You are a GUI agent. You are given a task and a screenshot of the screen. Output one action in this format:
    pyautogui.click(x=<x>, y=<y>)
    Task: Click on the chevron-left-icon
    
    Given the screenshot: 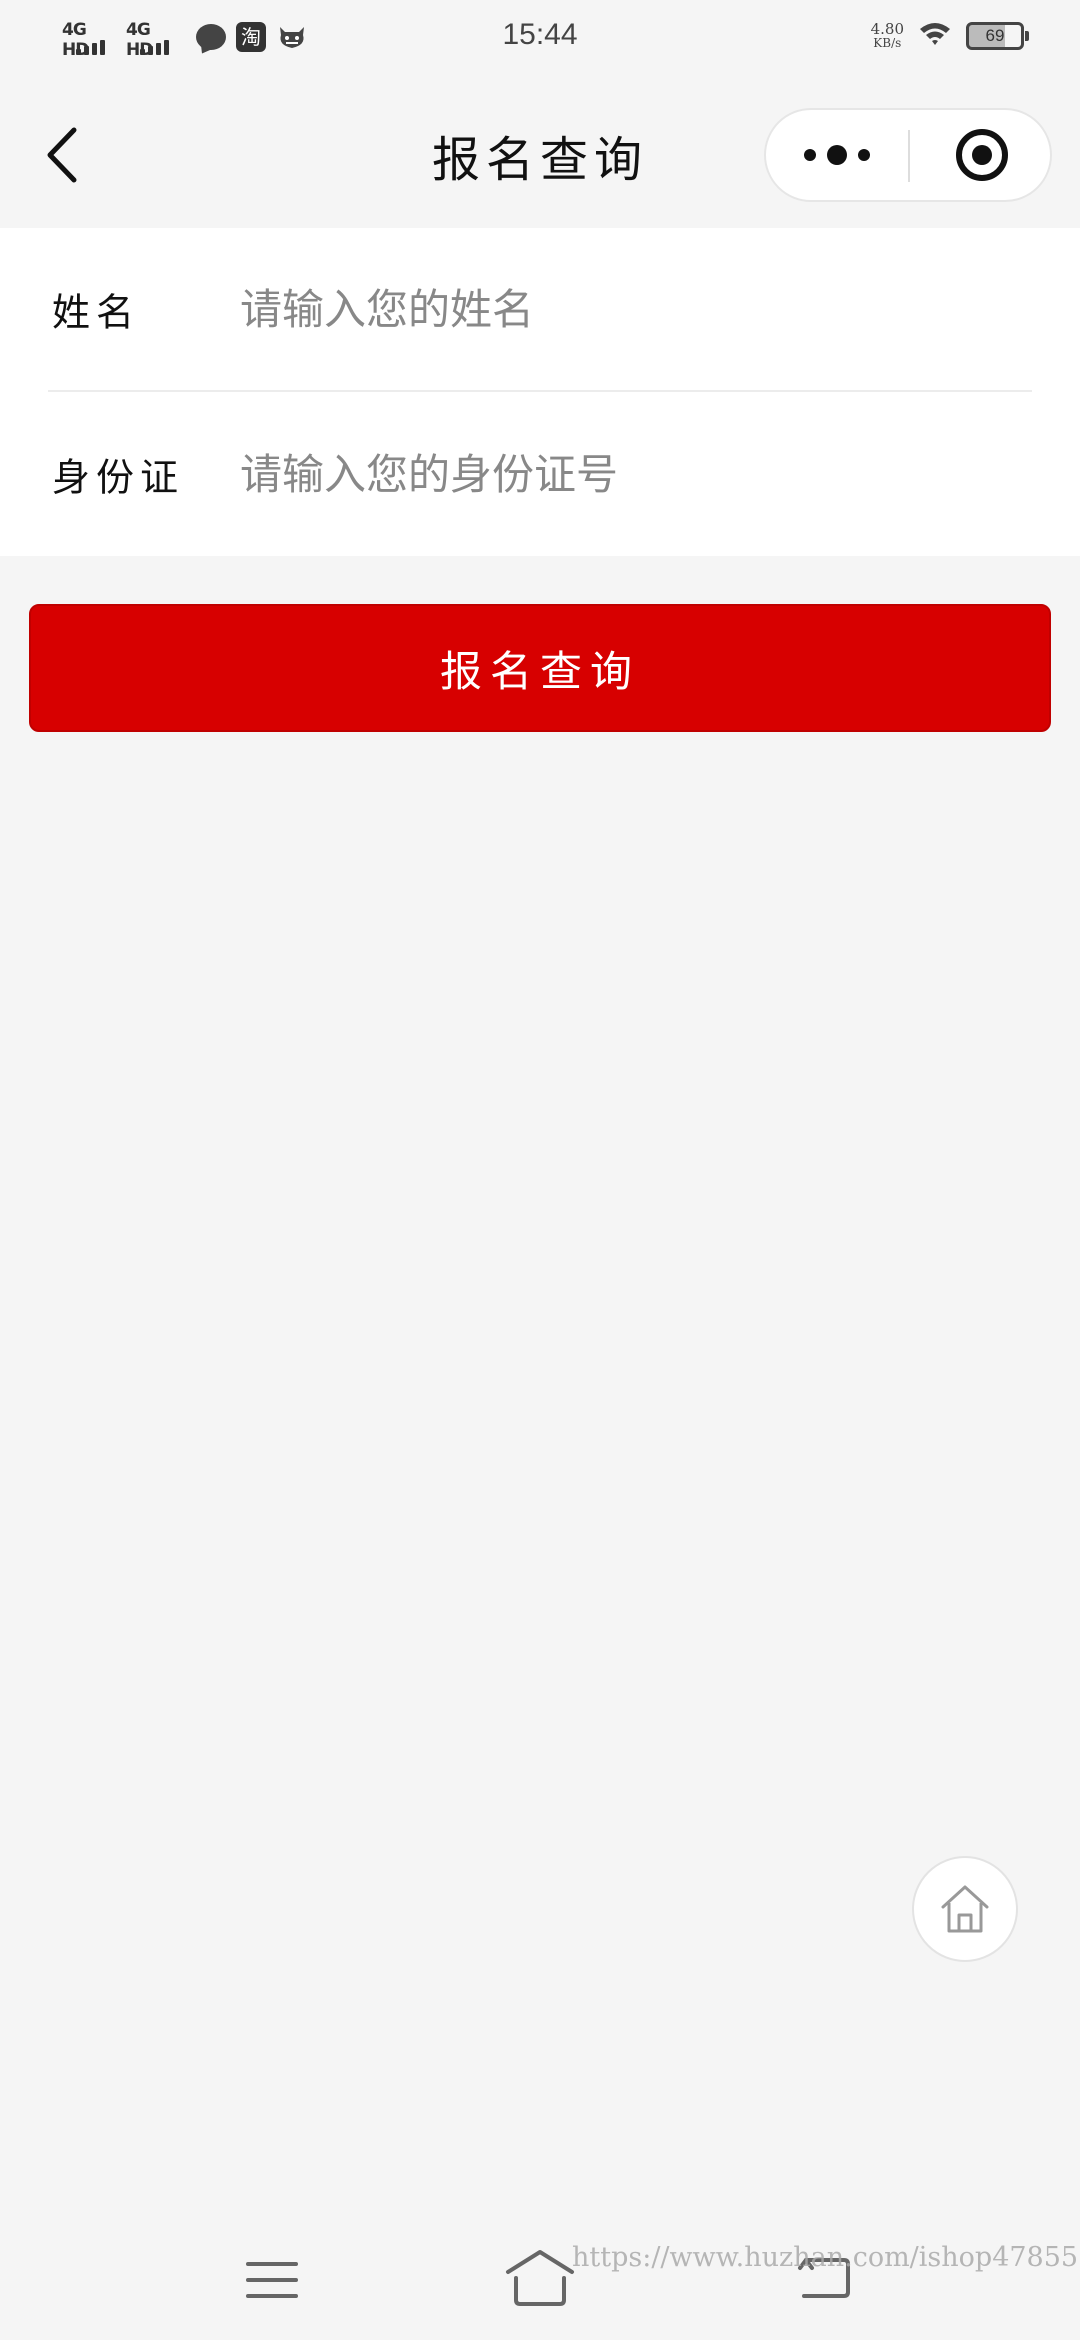 What is the action you would take?
    pyautogui.click(x=62, y=155)
    